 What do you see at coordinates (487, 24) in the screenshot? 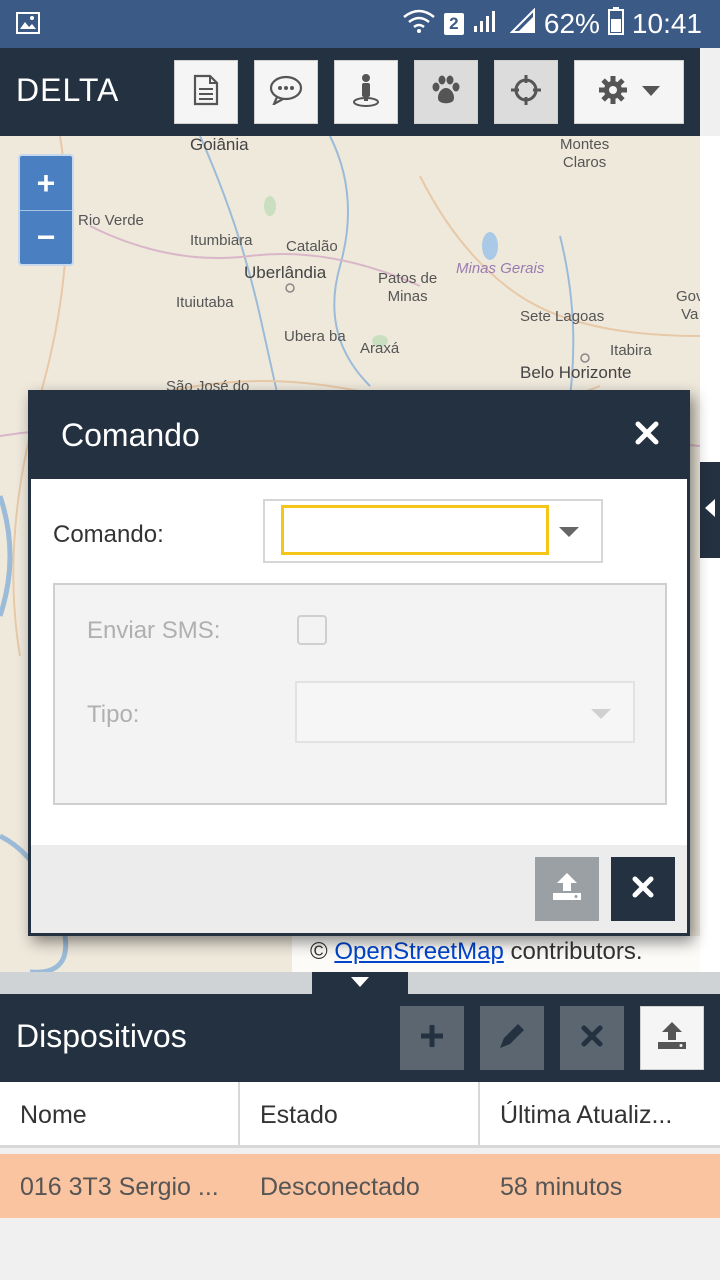
I see `signal-icon` at bounding box center [487, 24].